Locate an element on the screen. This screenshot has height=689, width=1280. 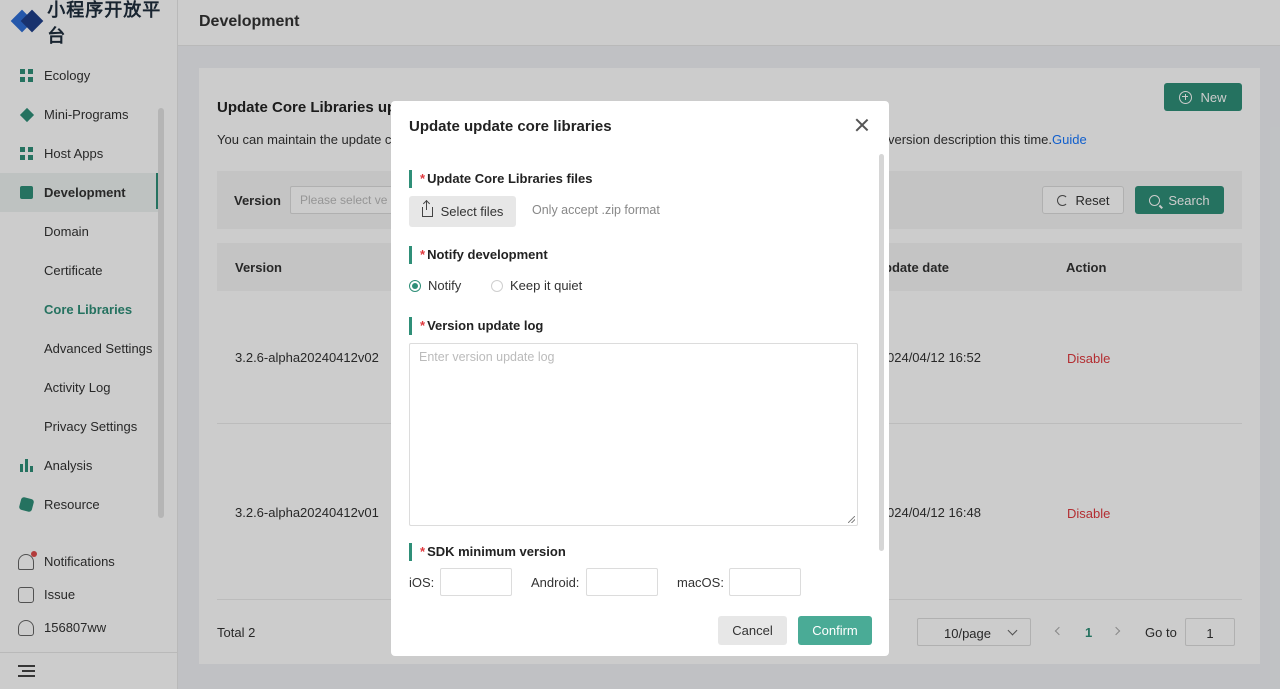
cancel-button: Cancel is located at coordinates (752, 630).